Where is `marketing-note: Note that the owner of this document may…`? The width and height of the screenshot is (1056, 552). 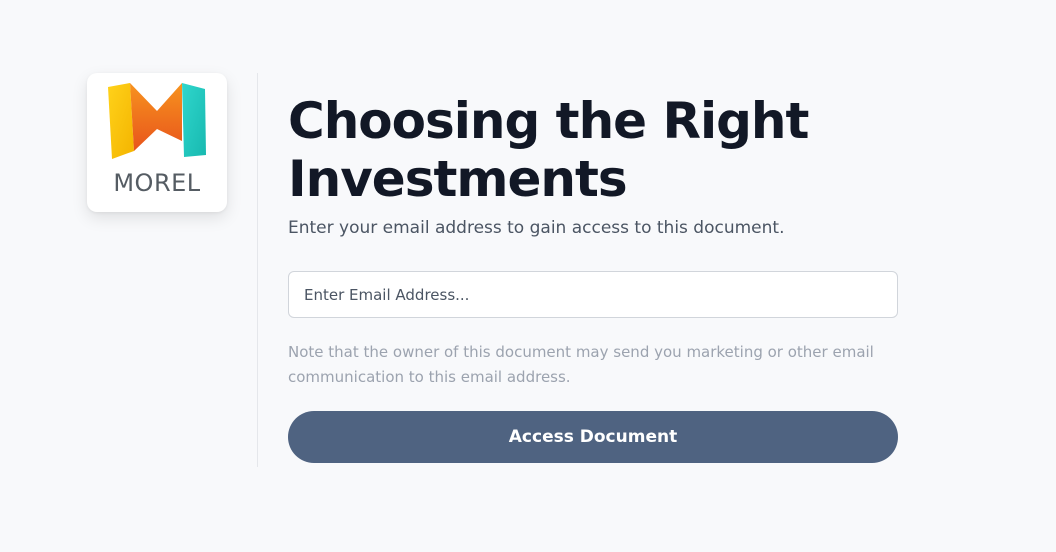 marketing-note: Note that the owner of this document may… is located at coordinates (581, 364).